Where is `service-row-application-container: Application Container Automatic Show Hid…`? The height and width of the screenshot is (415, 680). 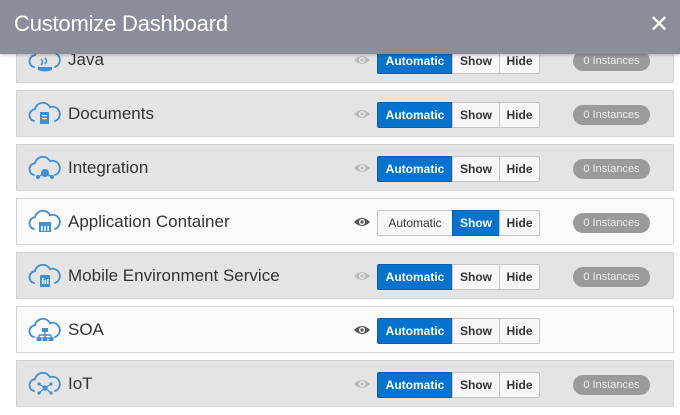 service-row-application-container: Application Container Automatic Show Hid… is located at coordinates (345, 221).